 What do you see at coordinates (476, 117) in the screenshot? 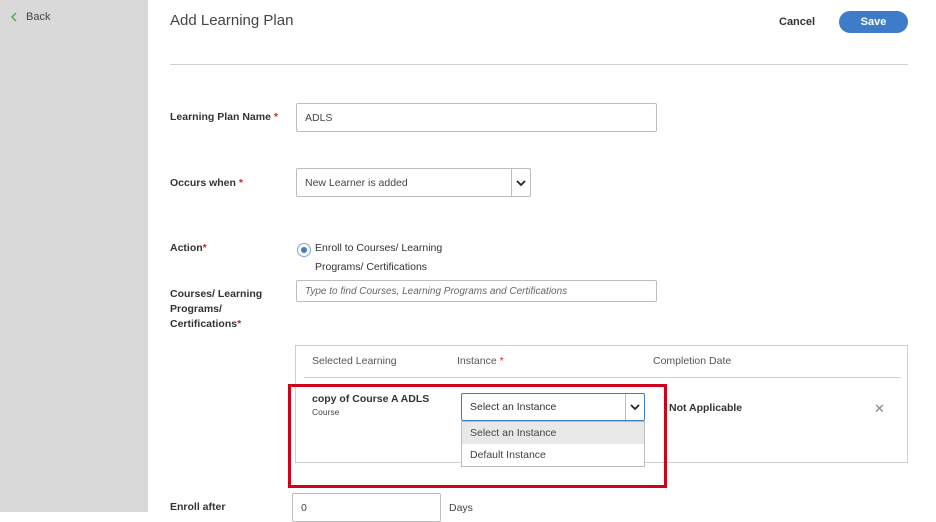
I see `plan-name-input: ADLS` at bounding box center [476, 117].